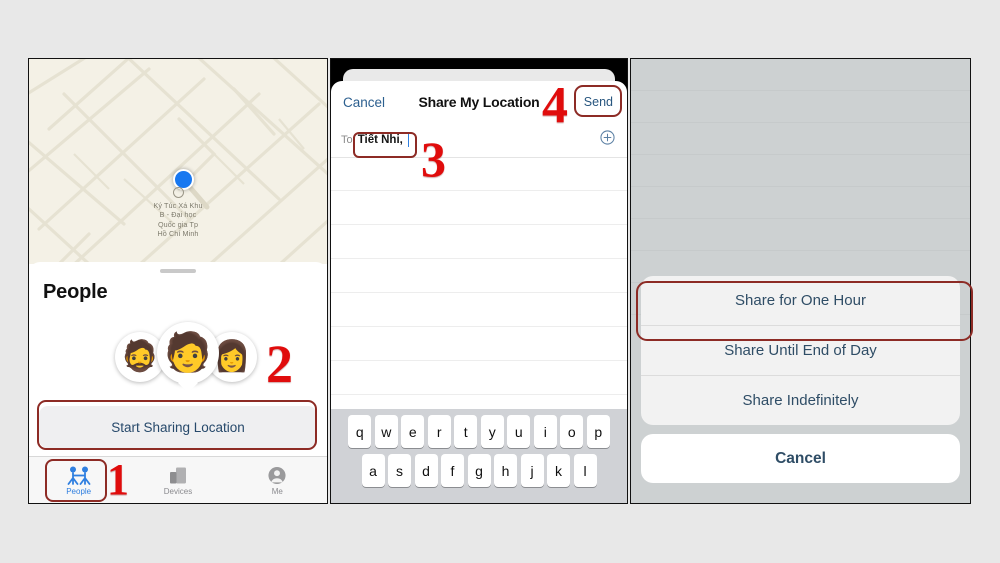 The image size is (1000, 563). Describe the element at coordinates (279, 364) in the screenshot. I see `step-marker-2: 2` at that location.